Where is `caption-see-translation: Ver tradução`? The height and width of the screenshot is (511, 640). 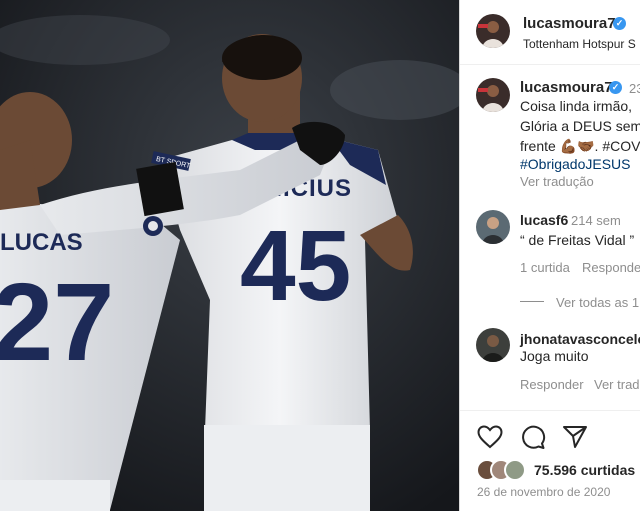
caption-see-translation: Ver tradução is located at coordinates (557, 181).